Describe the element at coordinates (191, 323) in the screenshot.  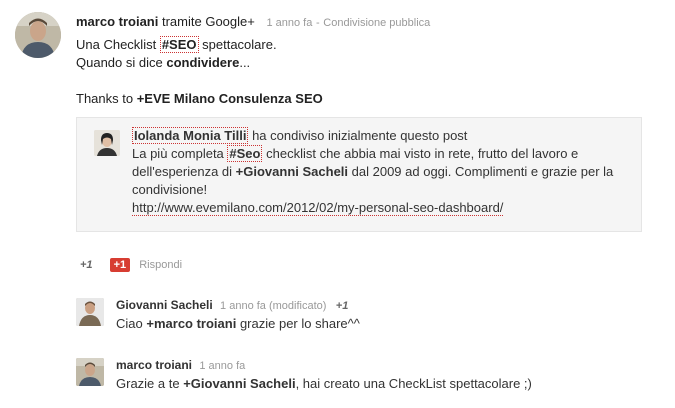
I see `mention-marco-troiani: +marco troiani` at that location.